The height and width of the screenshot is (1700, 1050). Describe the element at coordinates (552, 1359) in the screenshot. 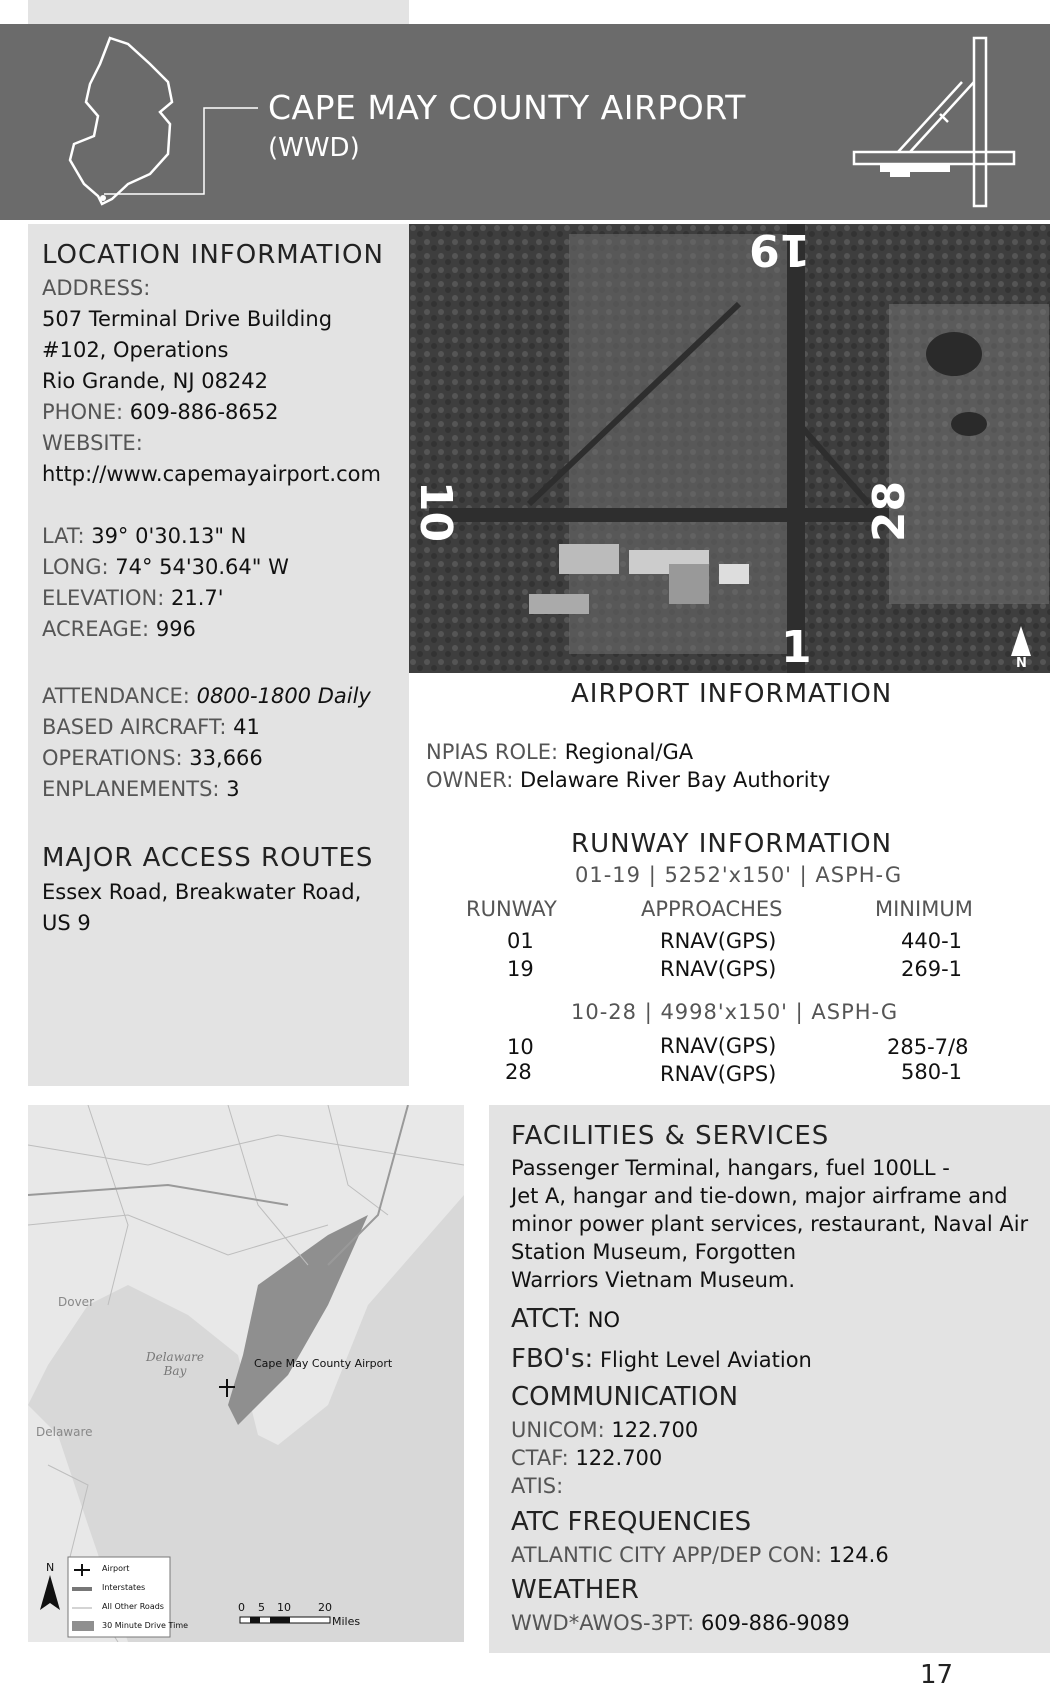

I see `fbo-label: FBO's:` at that location.